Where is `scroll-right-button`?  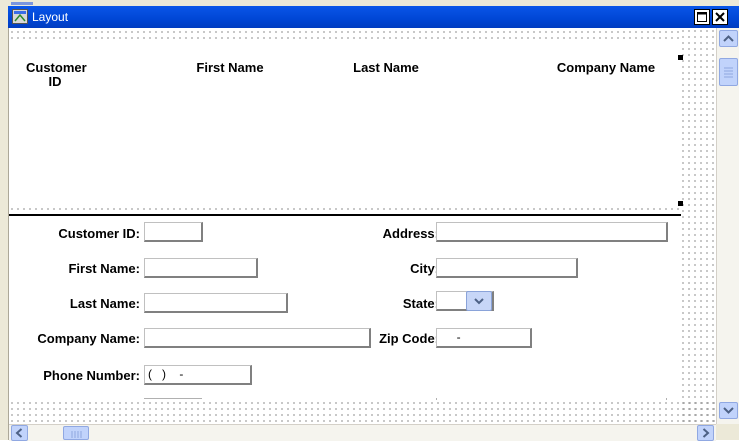 scroll-right-button is located at coordinates (705, 433).